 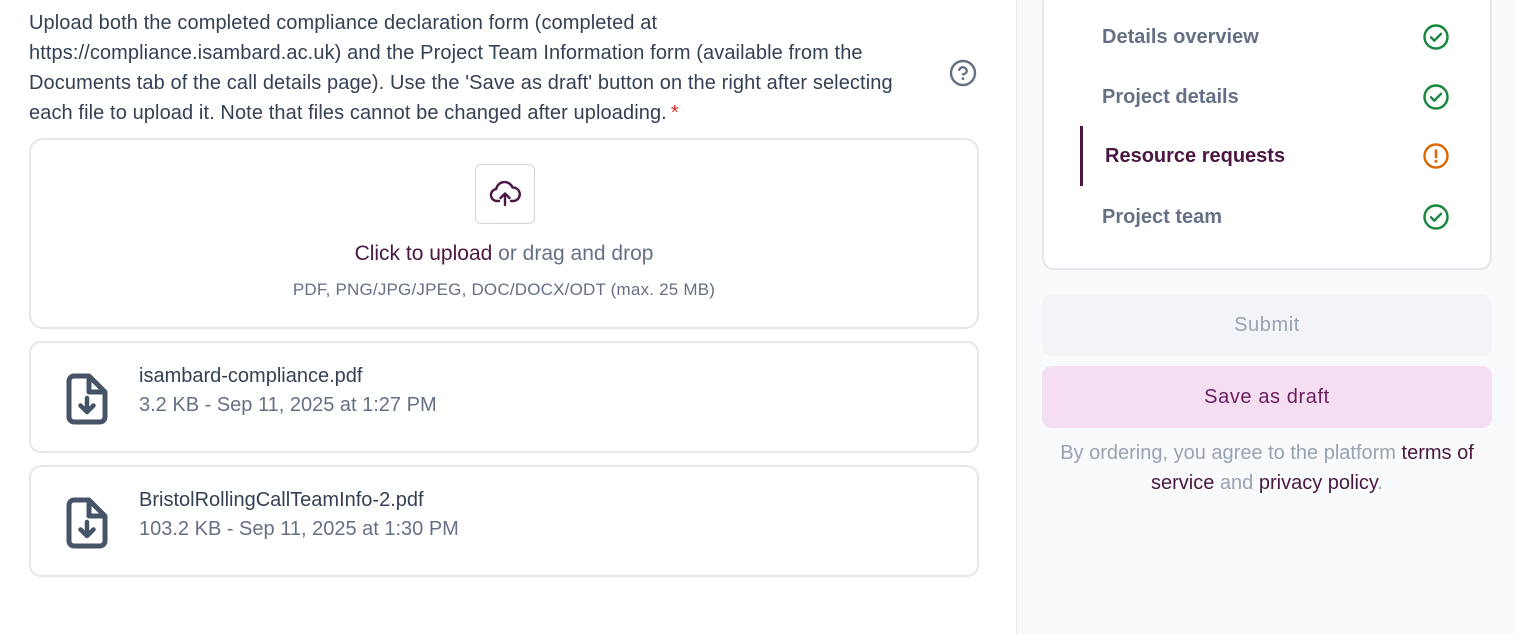 I want to click on alert-circle-icon, so click(x=1436, y=156).